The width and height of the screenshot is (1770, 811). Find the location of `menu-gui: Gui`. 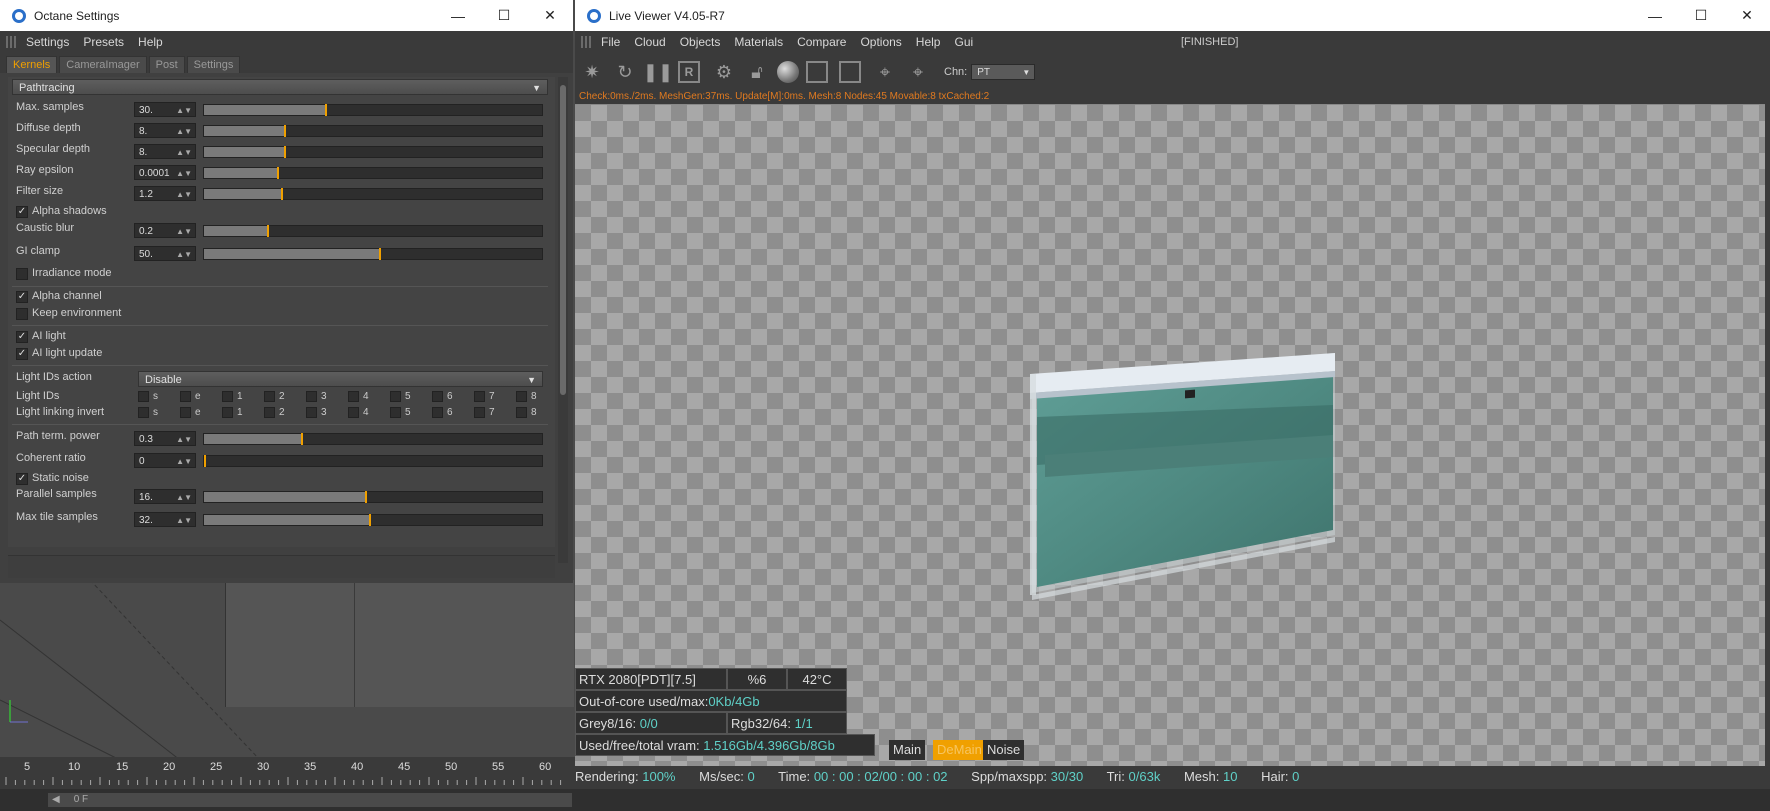

menu-gui: Gui is located at coordinates (963, 42).